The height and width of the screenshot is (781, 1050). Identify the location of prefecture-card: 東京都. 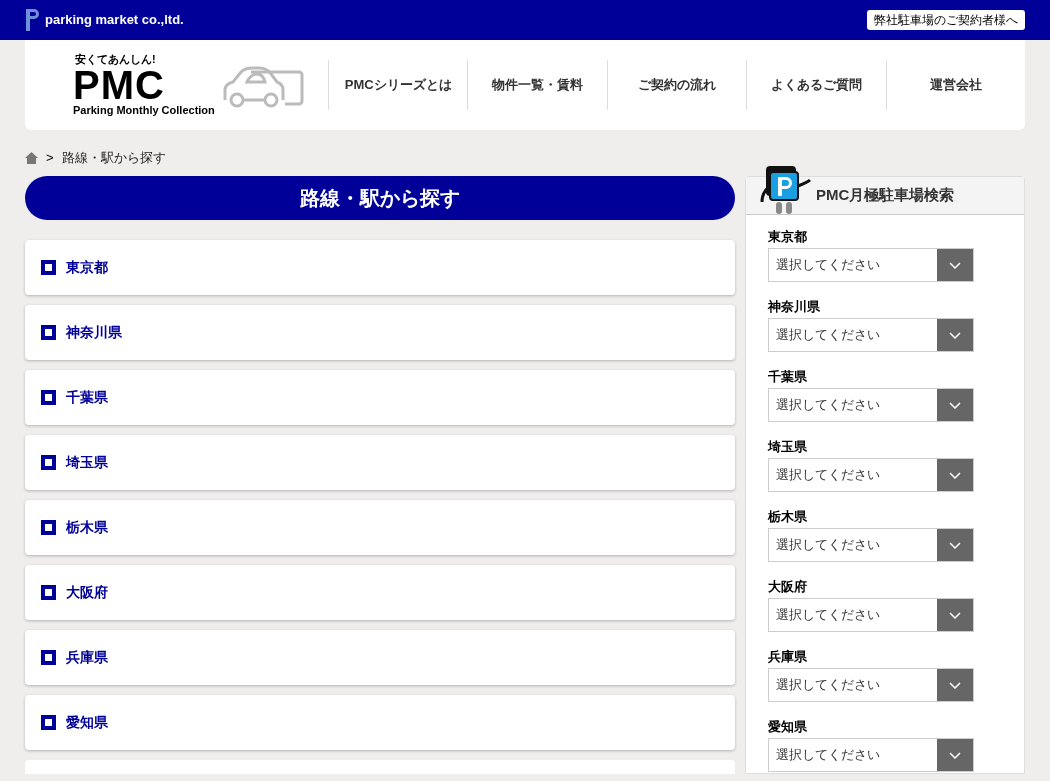
(380, 267).